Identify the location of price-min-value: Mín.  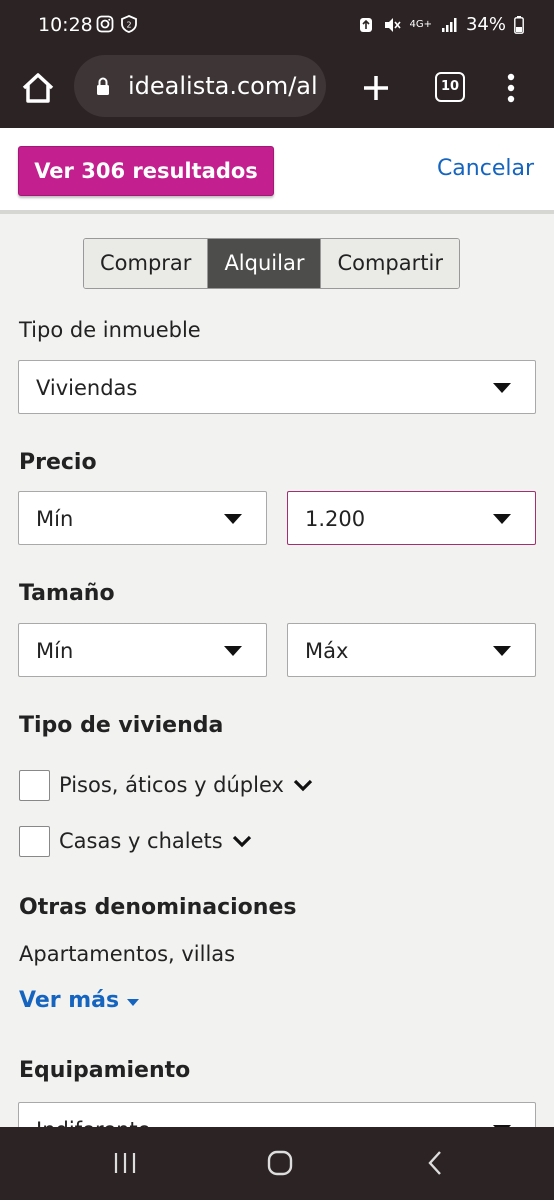
(55, 519).